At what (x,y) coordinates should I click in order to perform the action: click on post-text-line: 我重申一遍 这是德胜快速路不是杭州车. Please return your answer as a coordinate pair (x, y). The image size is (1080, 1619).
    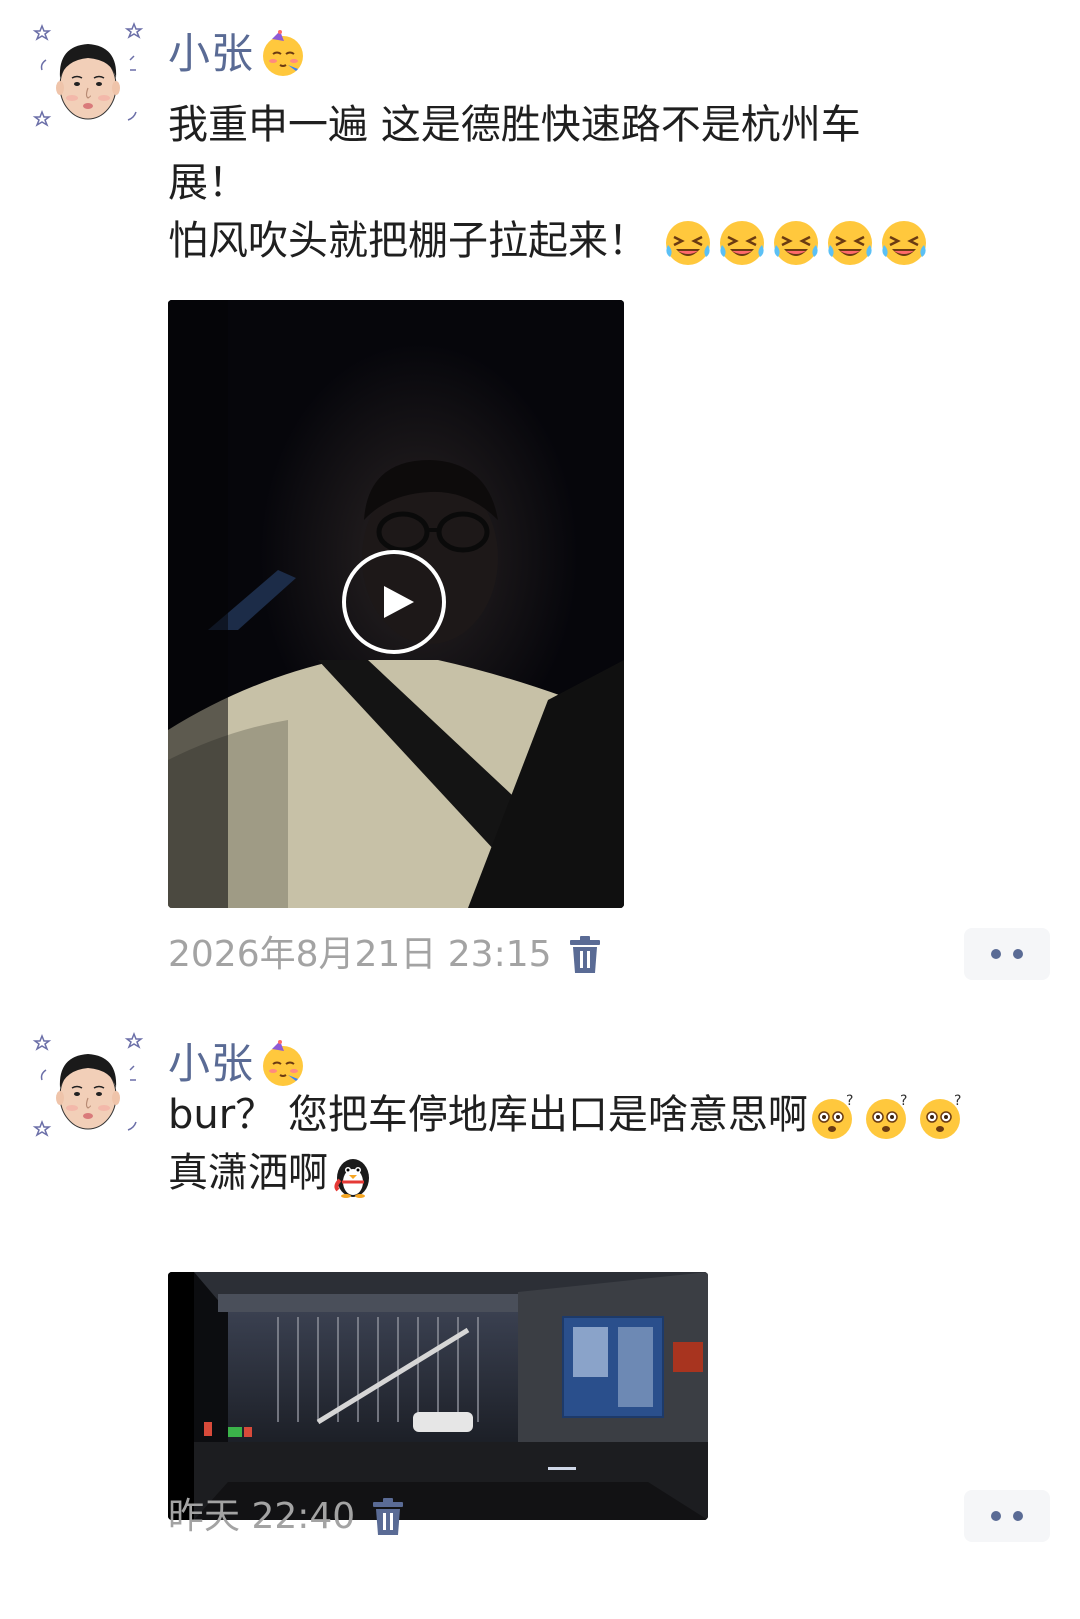
    Looking at the image, I should click on (514, 125).